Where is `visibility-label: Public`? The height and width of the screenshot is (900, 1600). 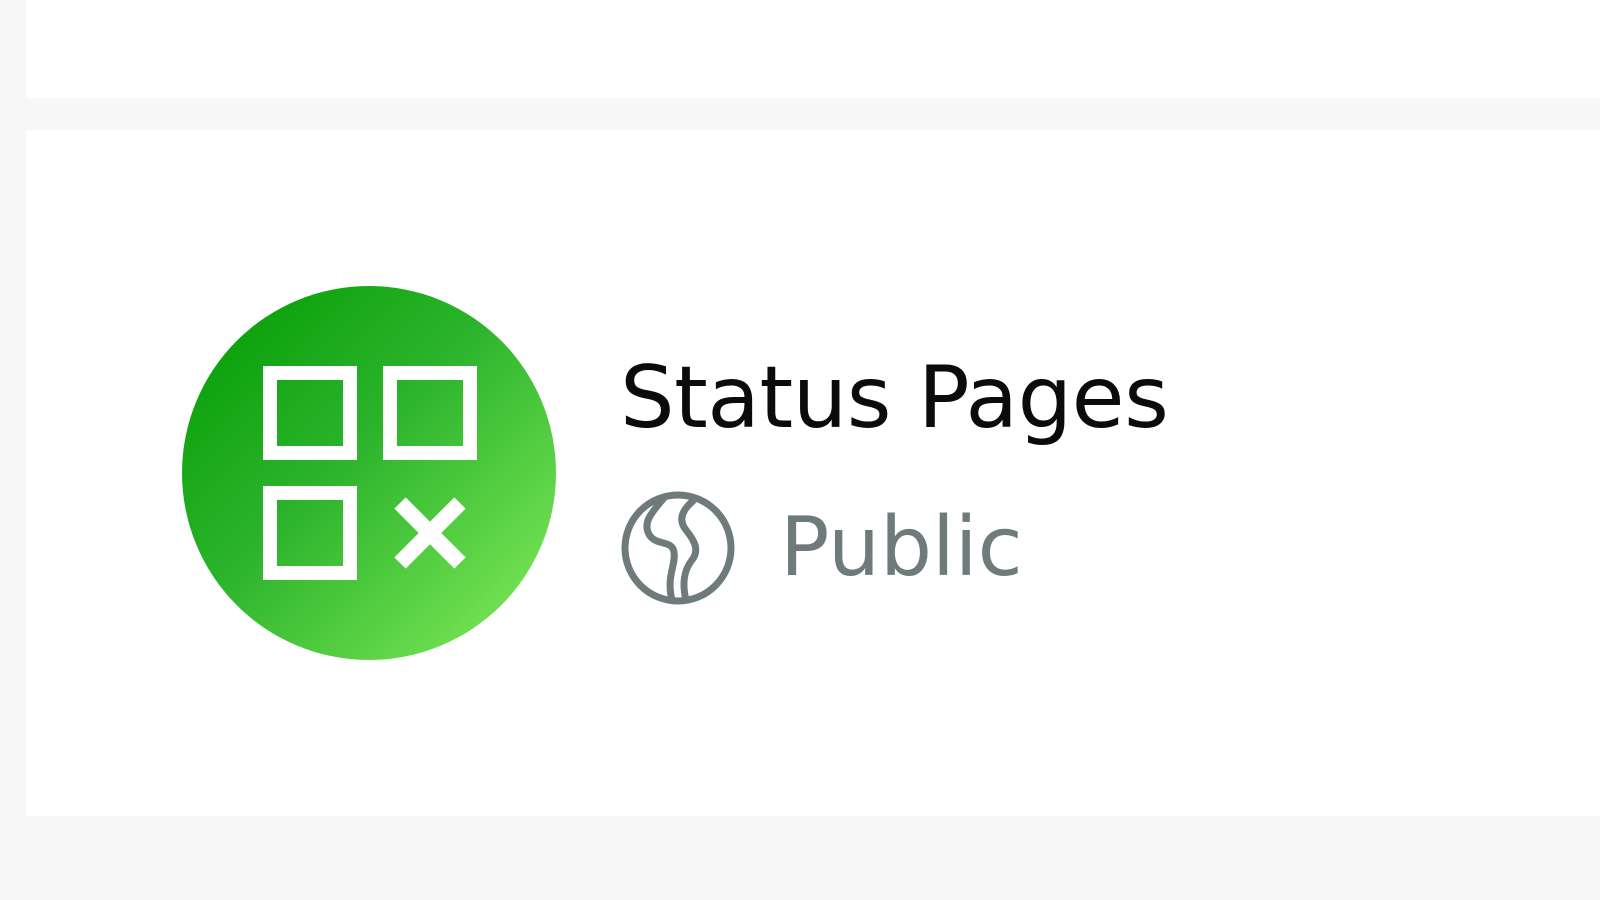
visibility-label: Public is located at coordinates (901, 547).